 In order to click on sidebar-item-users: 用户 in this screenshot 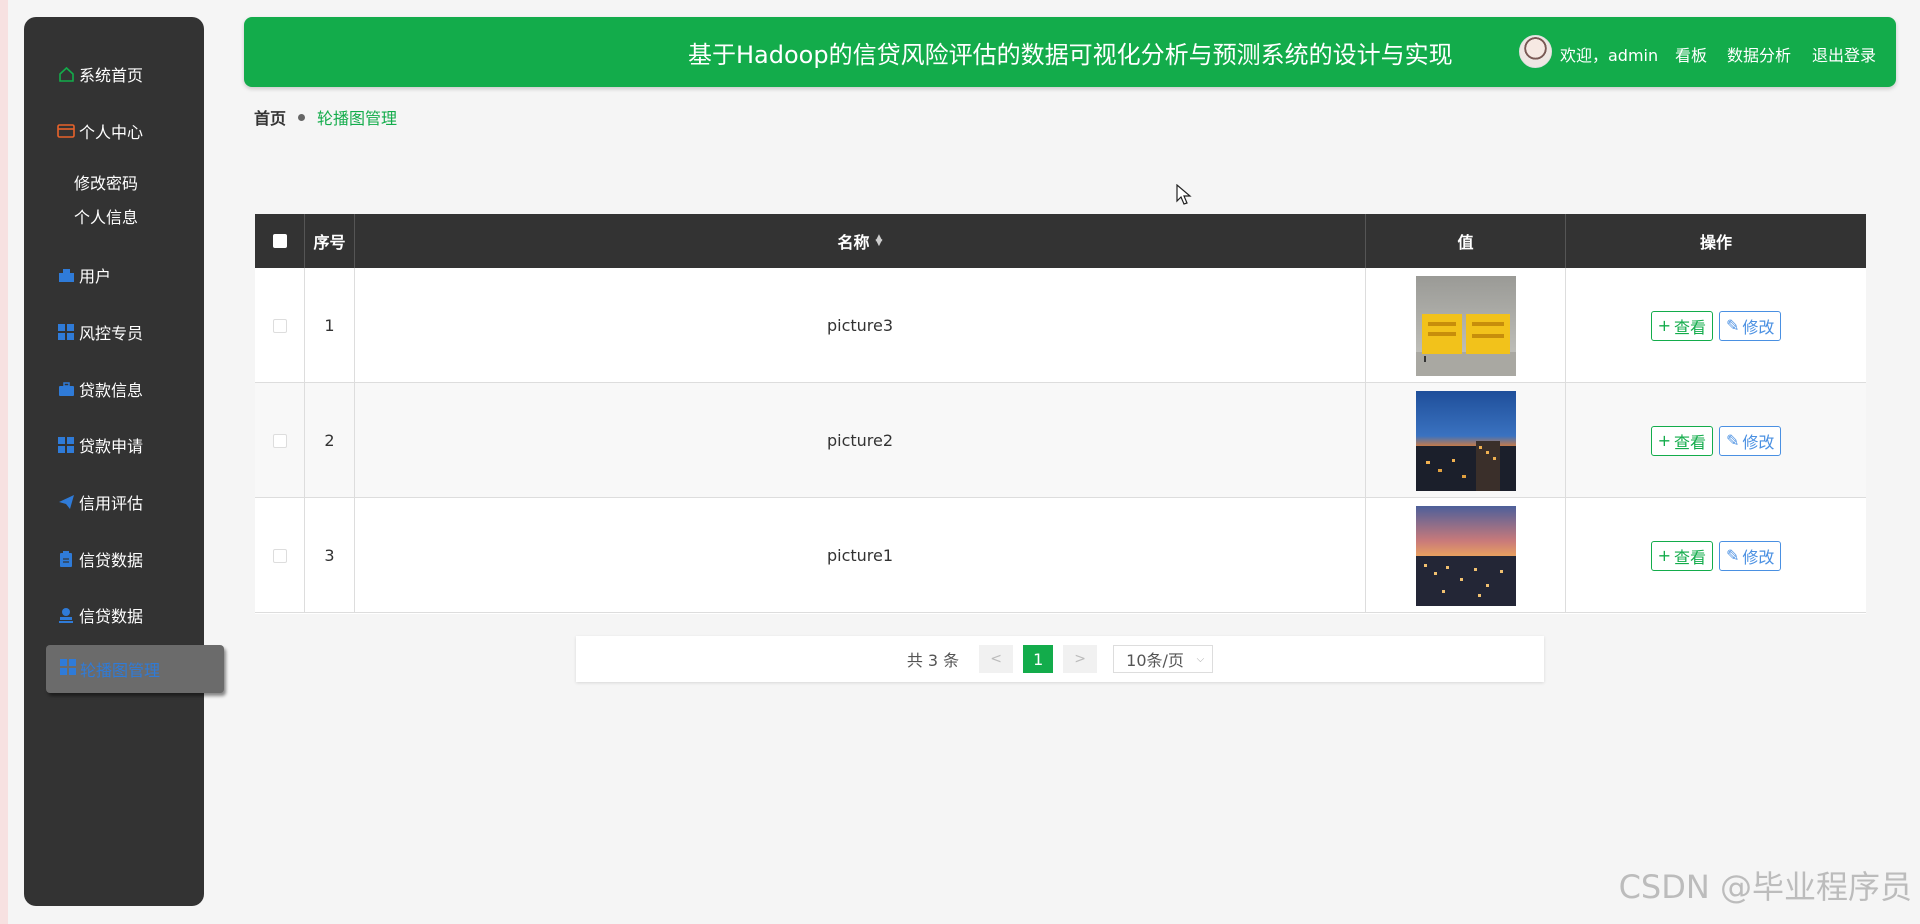, I will do `click(114, 275)`.